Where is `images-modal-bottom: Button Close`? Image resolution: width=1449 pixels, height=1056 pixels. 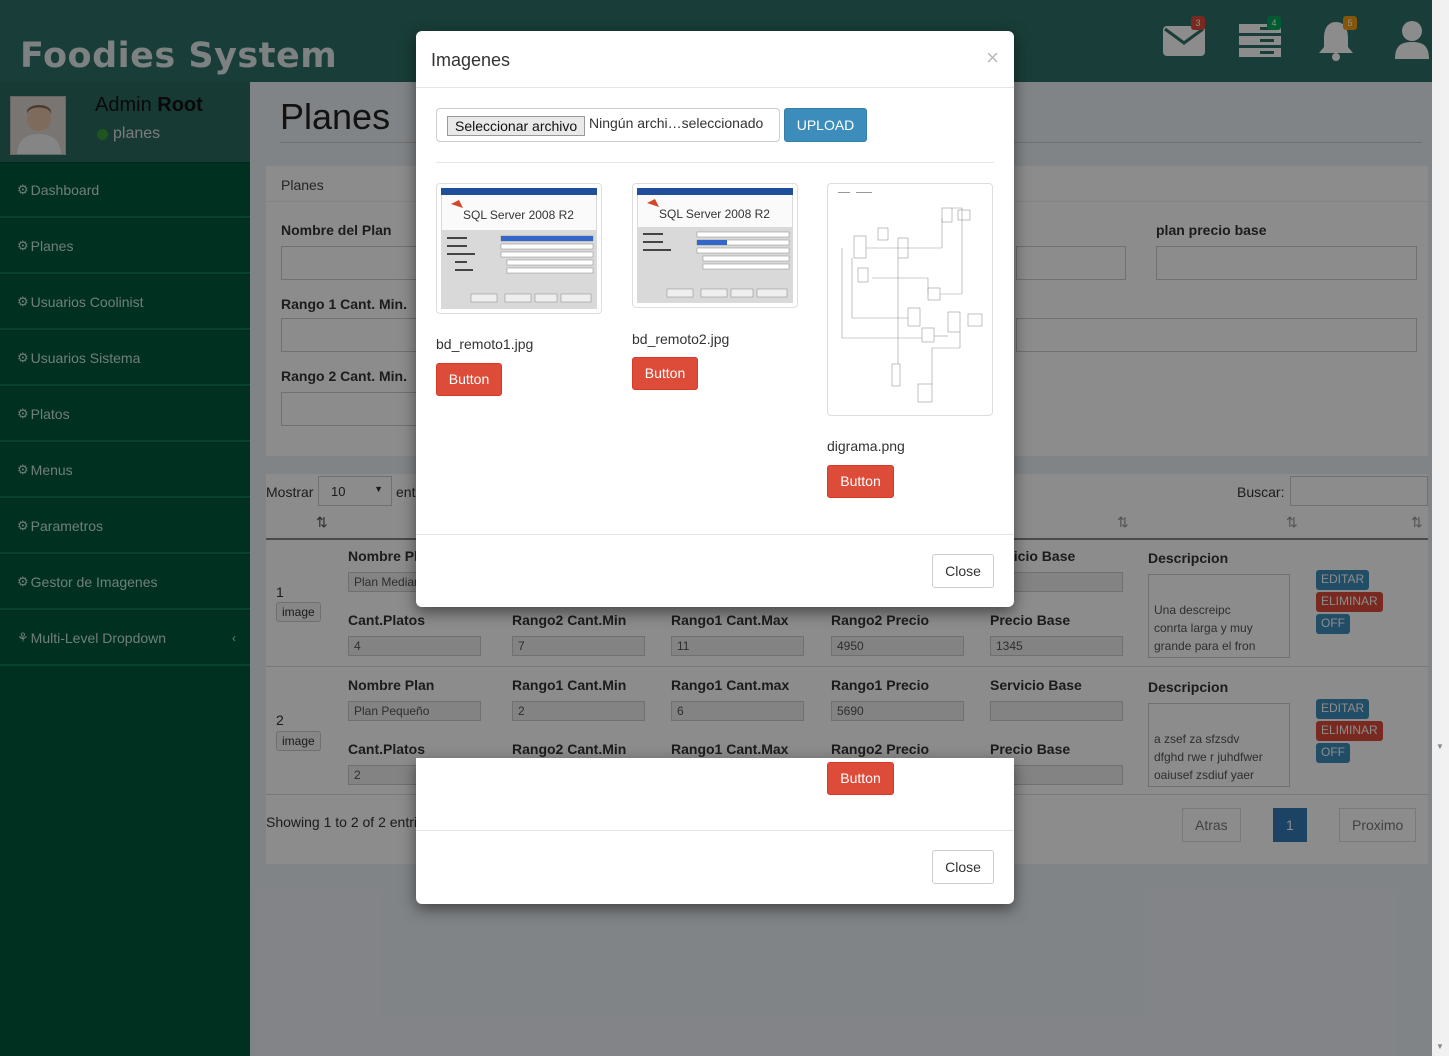 images-modal-bottom: Button Close is located at coordinates (715, 831).